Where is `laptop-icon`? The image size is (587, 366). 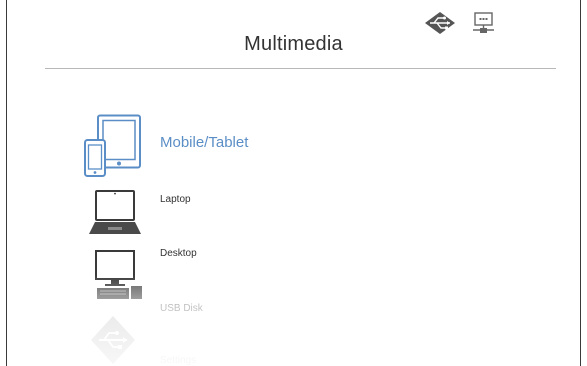
laptop-icon is located at coordinates (115, 214).